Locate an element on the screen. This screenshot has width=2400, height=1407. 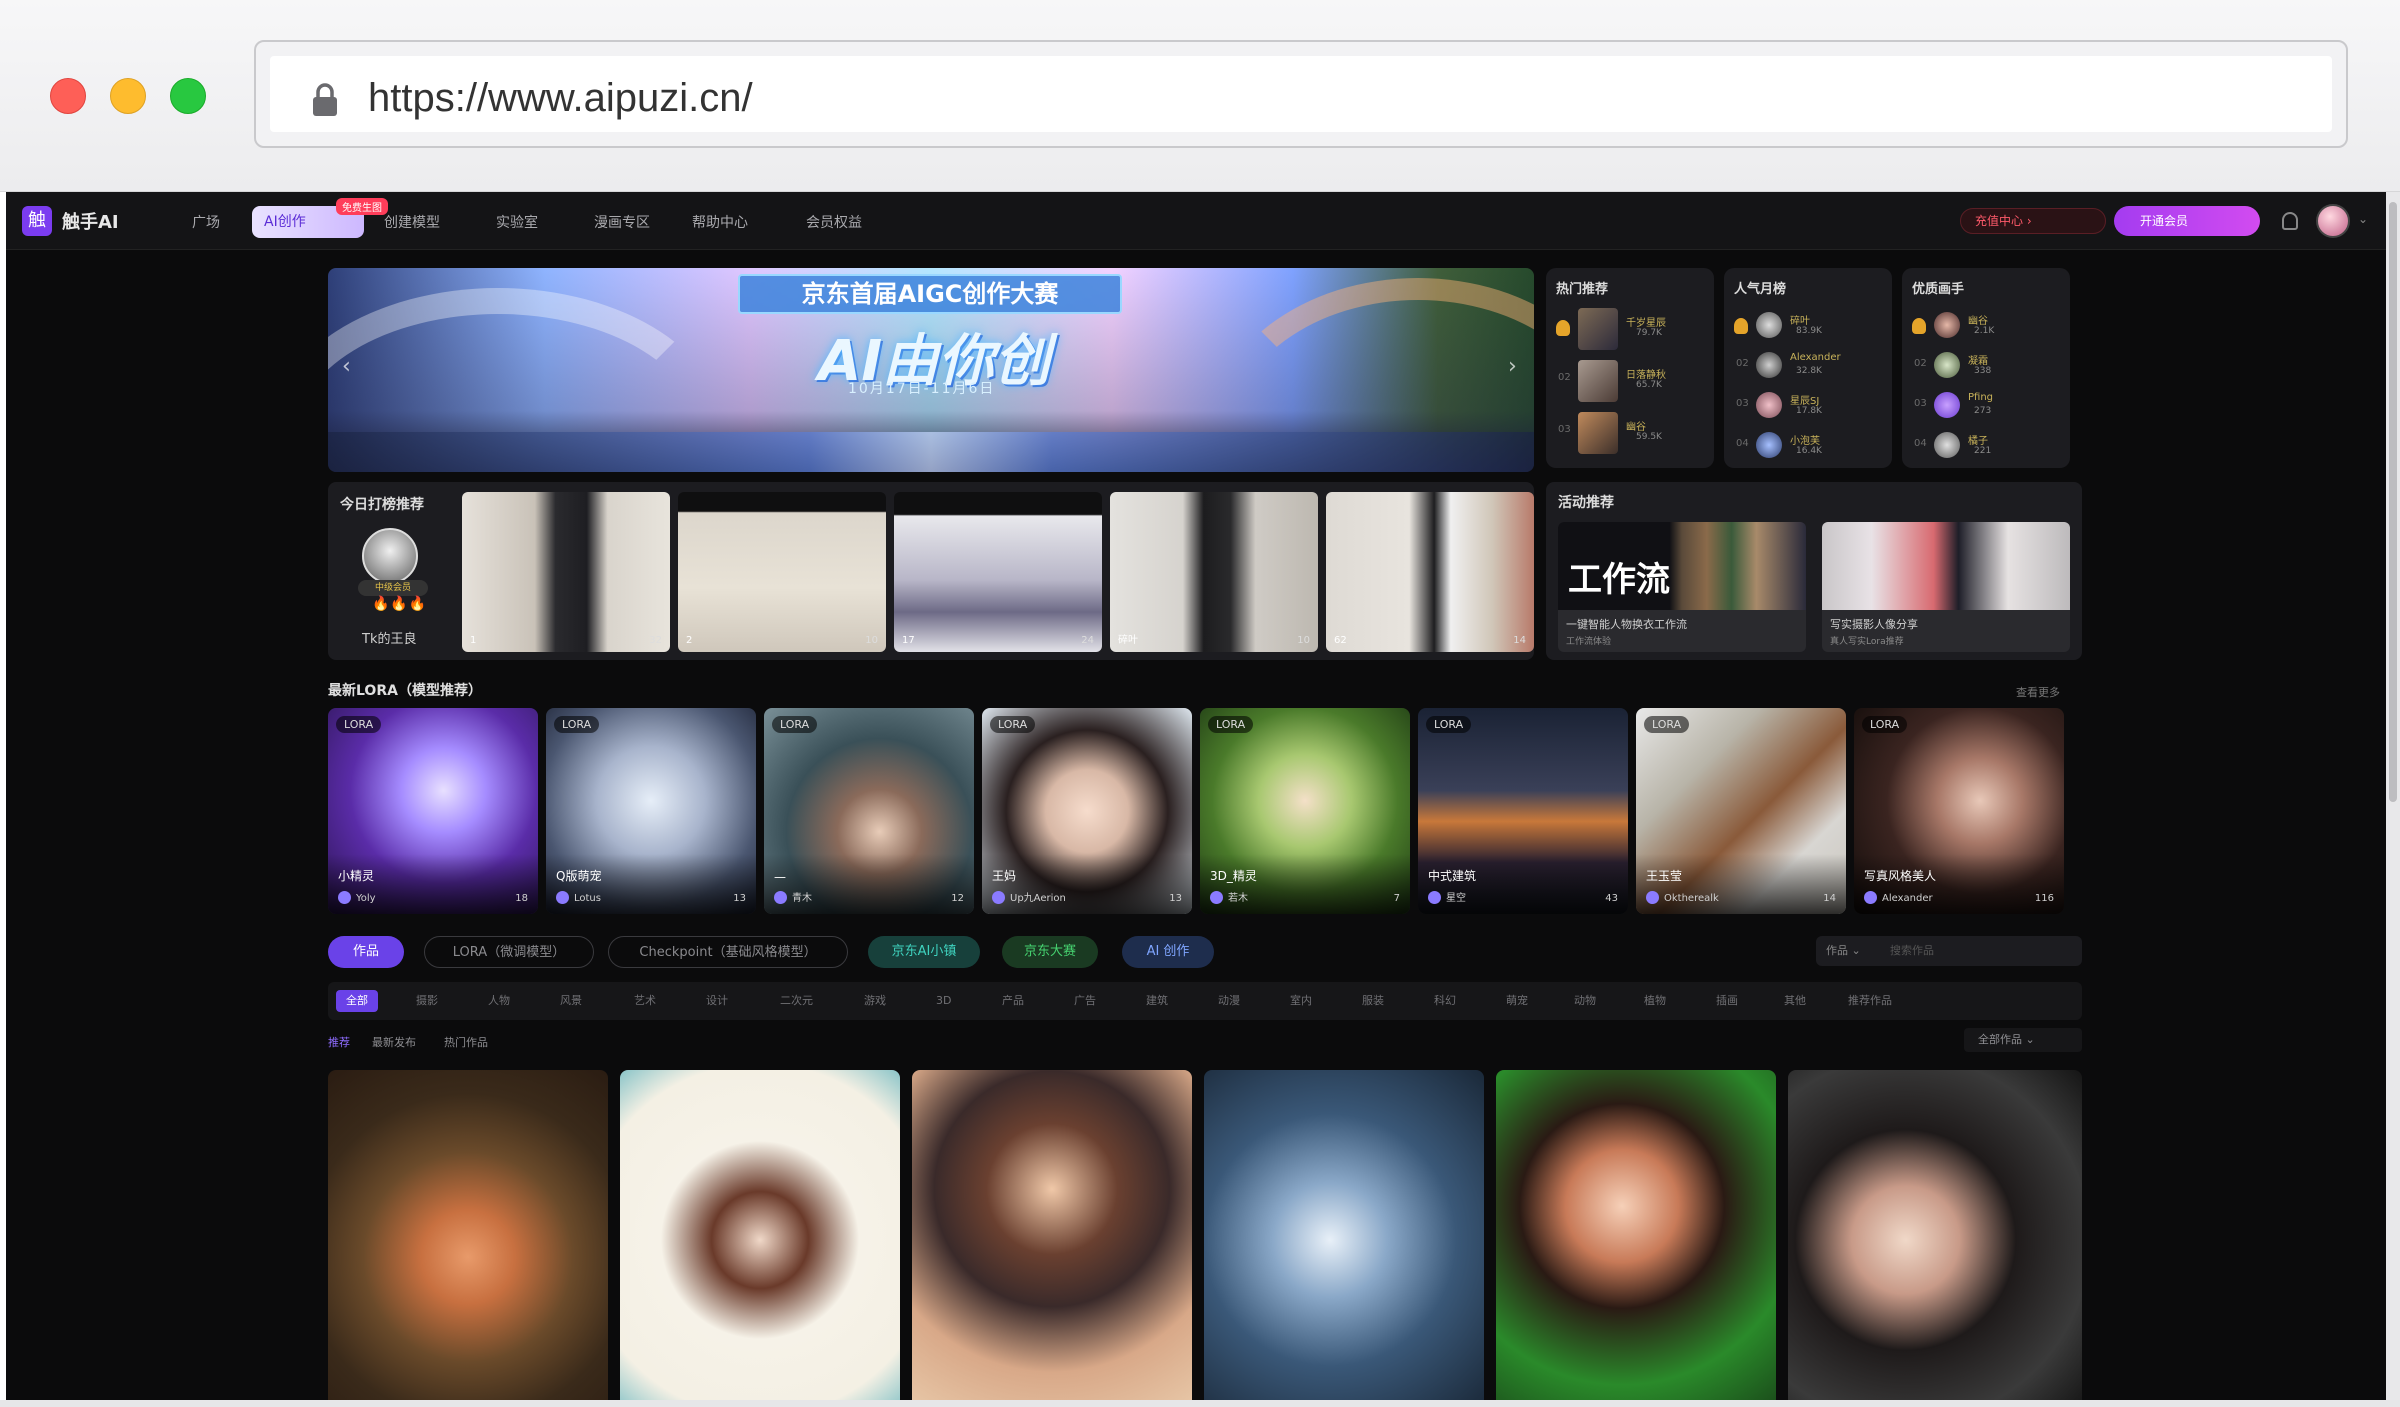
category-item: 设计 is located at coordinates (717, 1001).